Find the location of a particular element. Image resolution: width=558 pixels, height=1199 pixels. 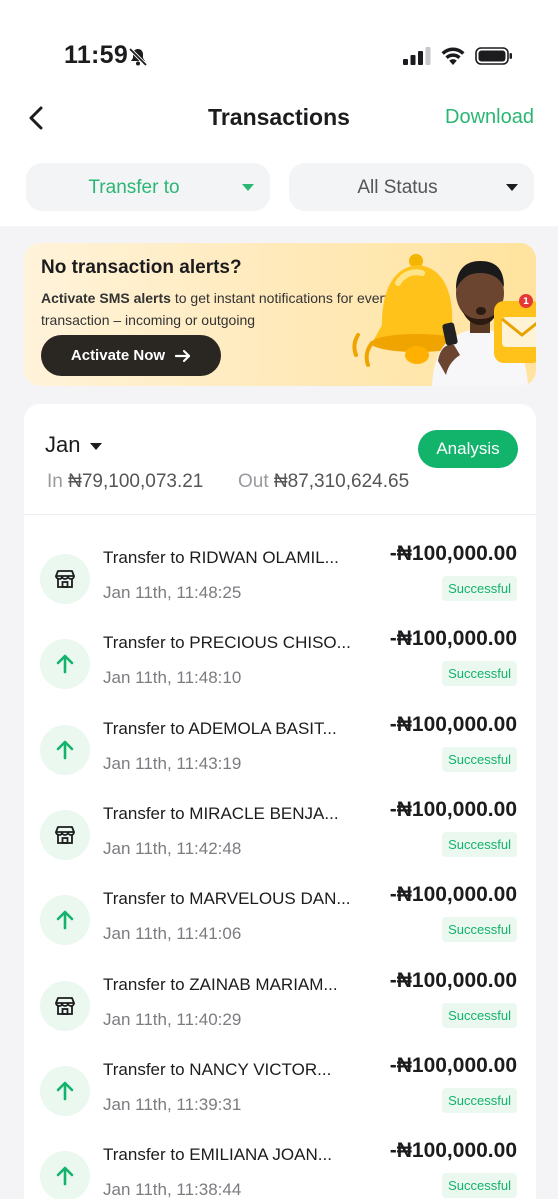

money-out-summary: Out ₦87,310,624.65 is located at coordinates (323, 482).